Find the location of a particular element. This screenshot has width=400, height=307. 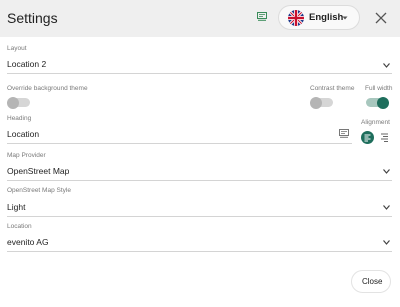

alignment-label: Alignment is located at coordinates (375, 122).